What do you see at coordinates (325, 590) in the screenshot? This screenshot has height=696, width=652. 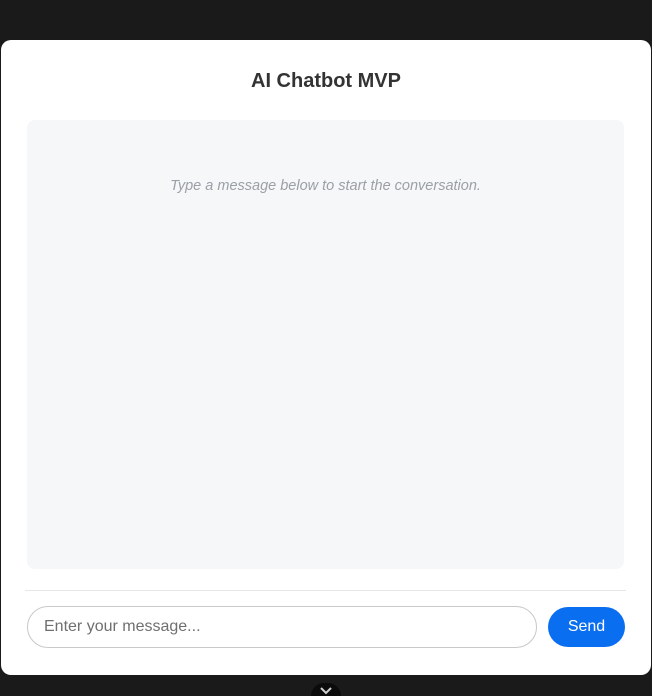 I see `divider` at bounding box center [325, 590].